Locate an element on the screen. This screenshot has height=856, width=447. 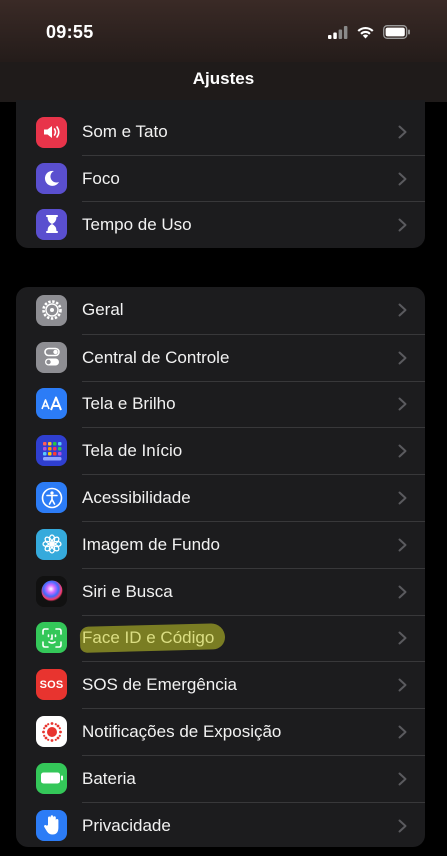
settings-row-label: Notificações de Exposição is located at coordinates (182, 732).